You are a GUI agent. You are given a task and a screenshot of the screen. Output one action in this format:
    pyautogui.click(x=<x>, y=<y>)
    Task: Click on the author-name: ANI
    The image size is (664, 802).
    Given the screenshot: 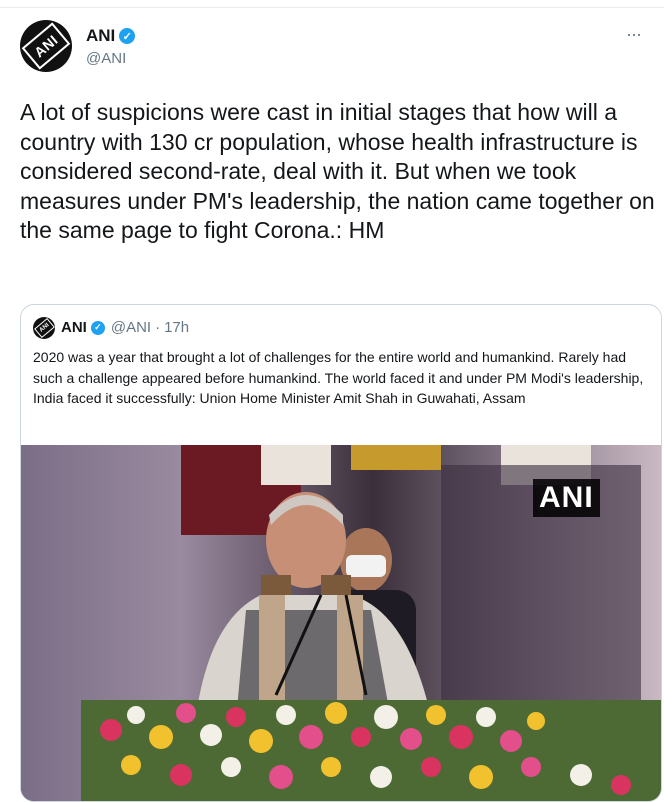 What is the action you would take?
    pyautogui.click(x=100, y=36)
    